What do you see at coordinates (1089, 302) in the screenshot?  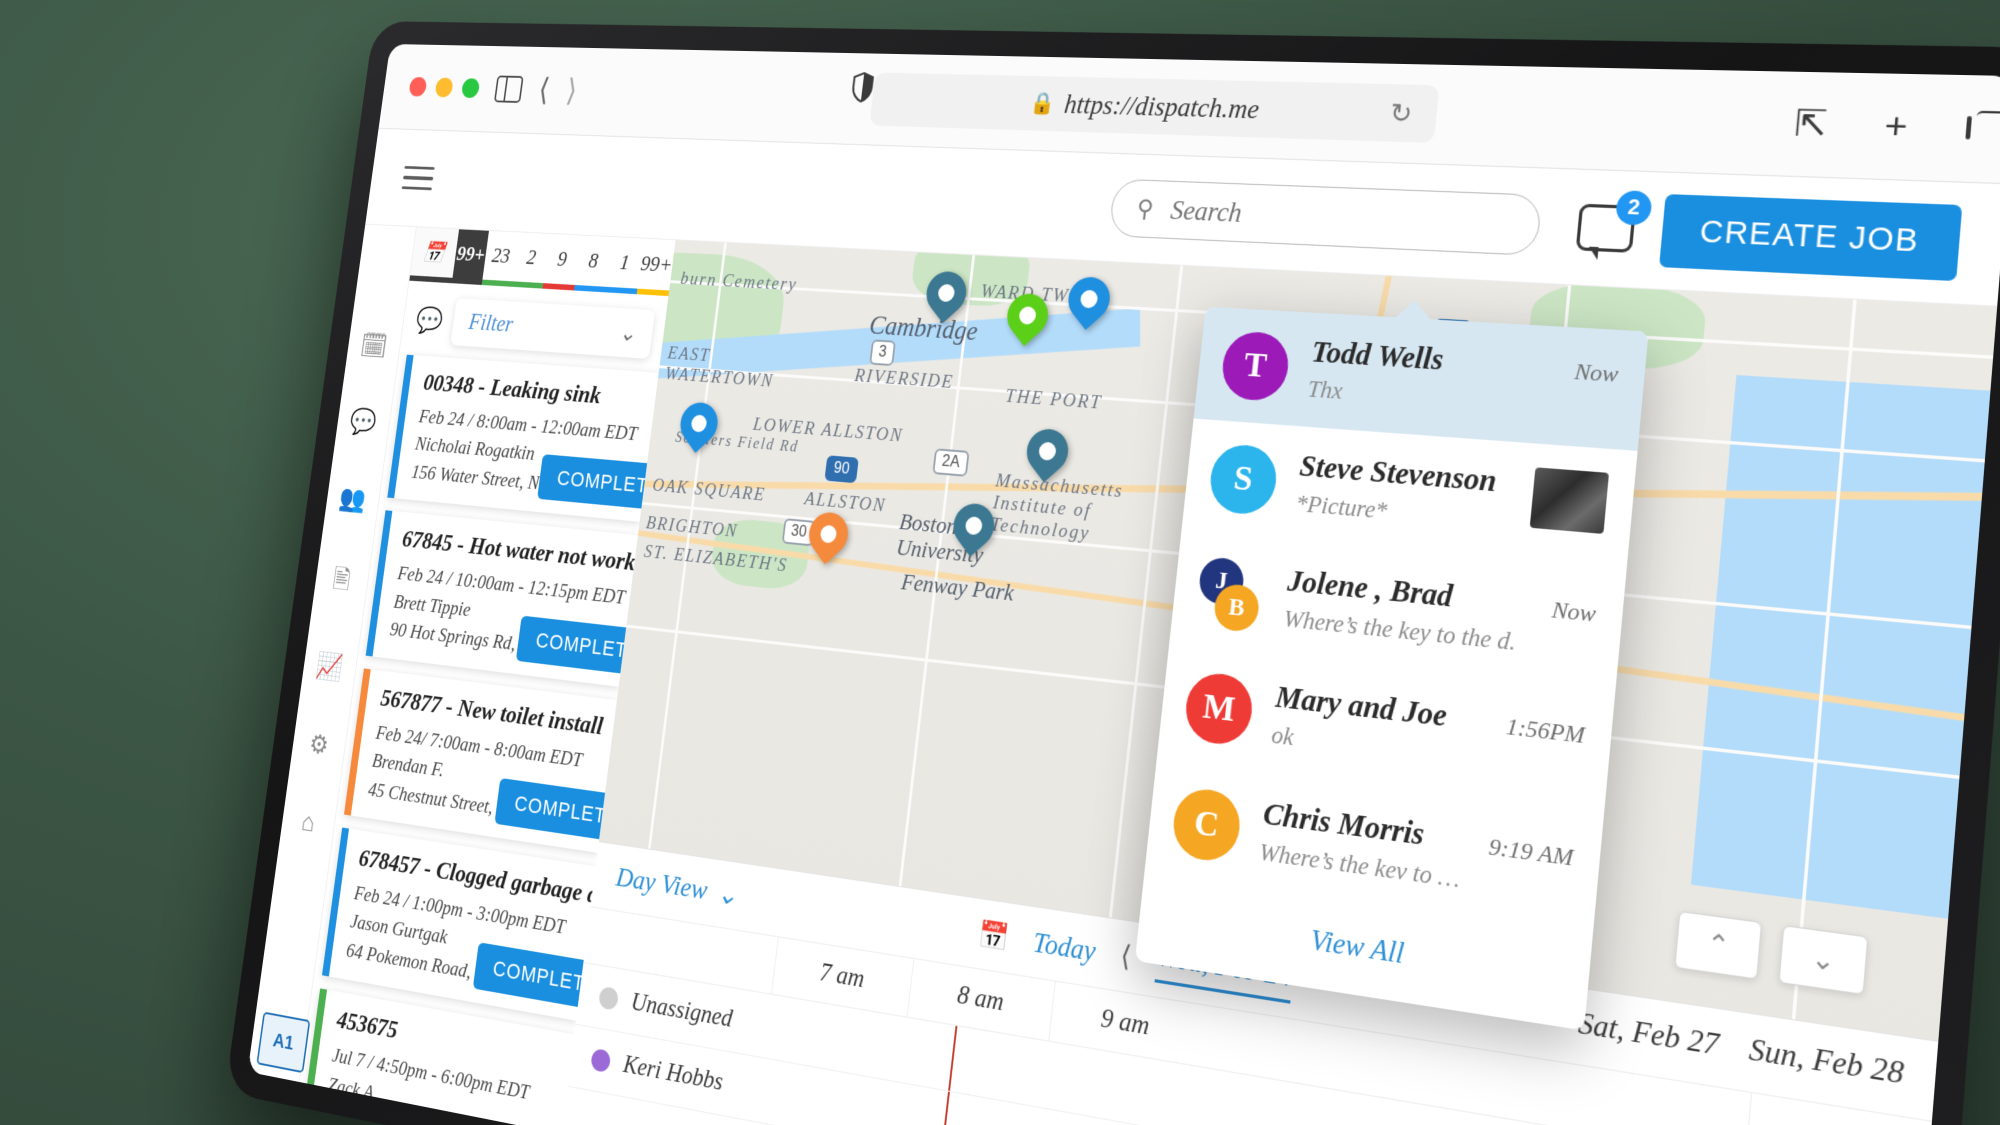 I see `map-pin-blue` at bounding box center [1089, 302].